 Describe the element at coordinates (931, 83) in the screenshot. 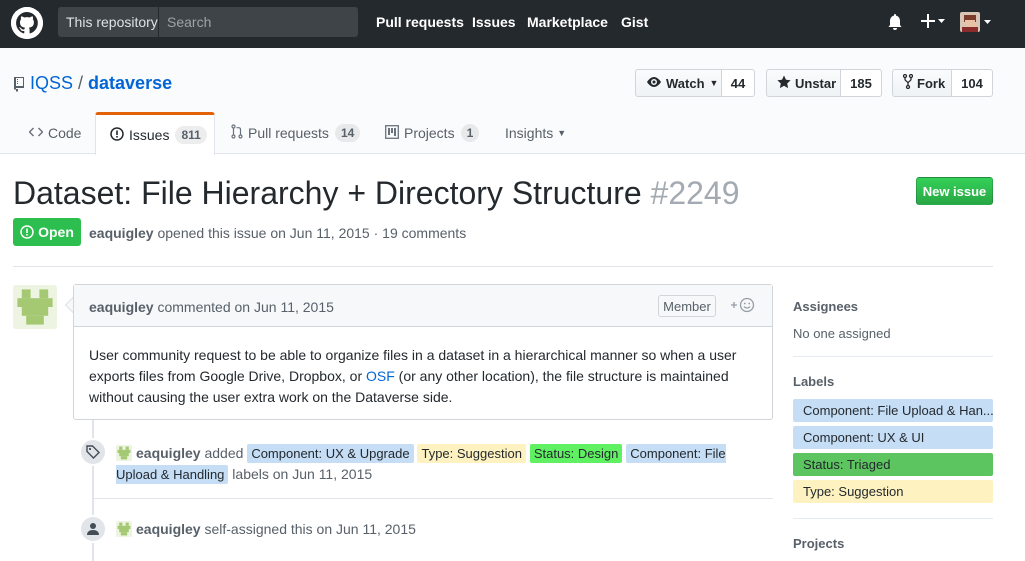

I see `fork-label: Fork` at that location.